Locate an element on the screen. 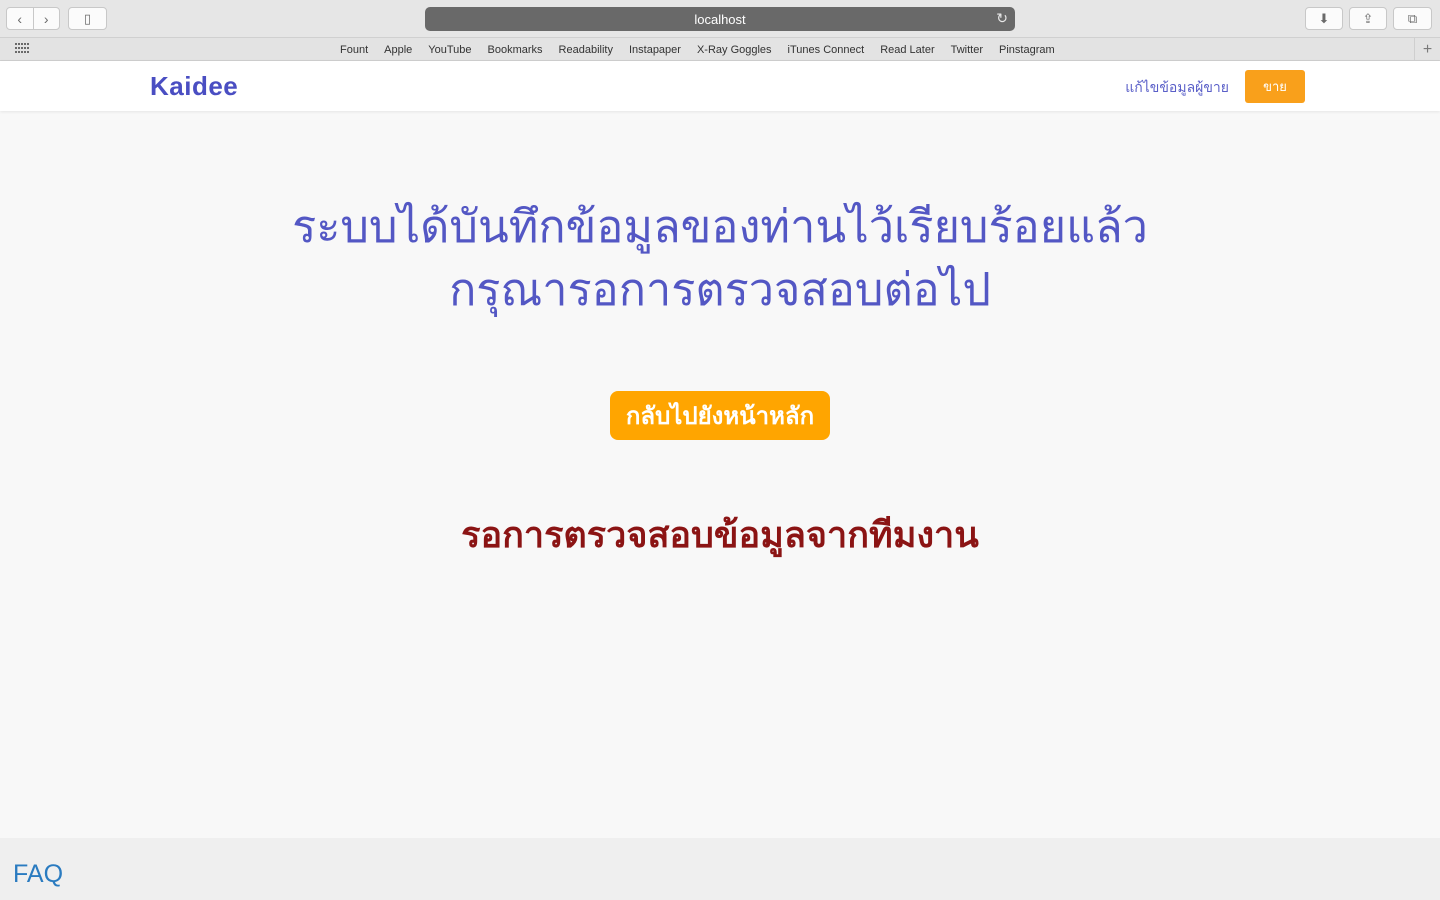 This screenshot has width=1440, height=900. bookmark-youtube: YouTube is located at coordinates (449, 50).